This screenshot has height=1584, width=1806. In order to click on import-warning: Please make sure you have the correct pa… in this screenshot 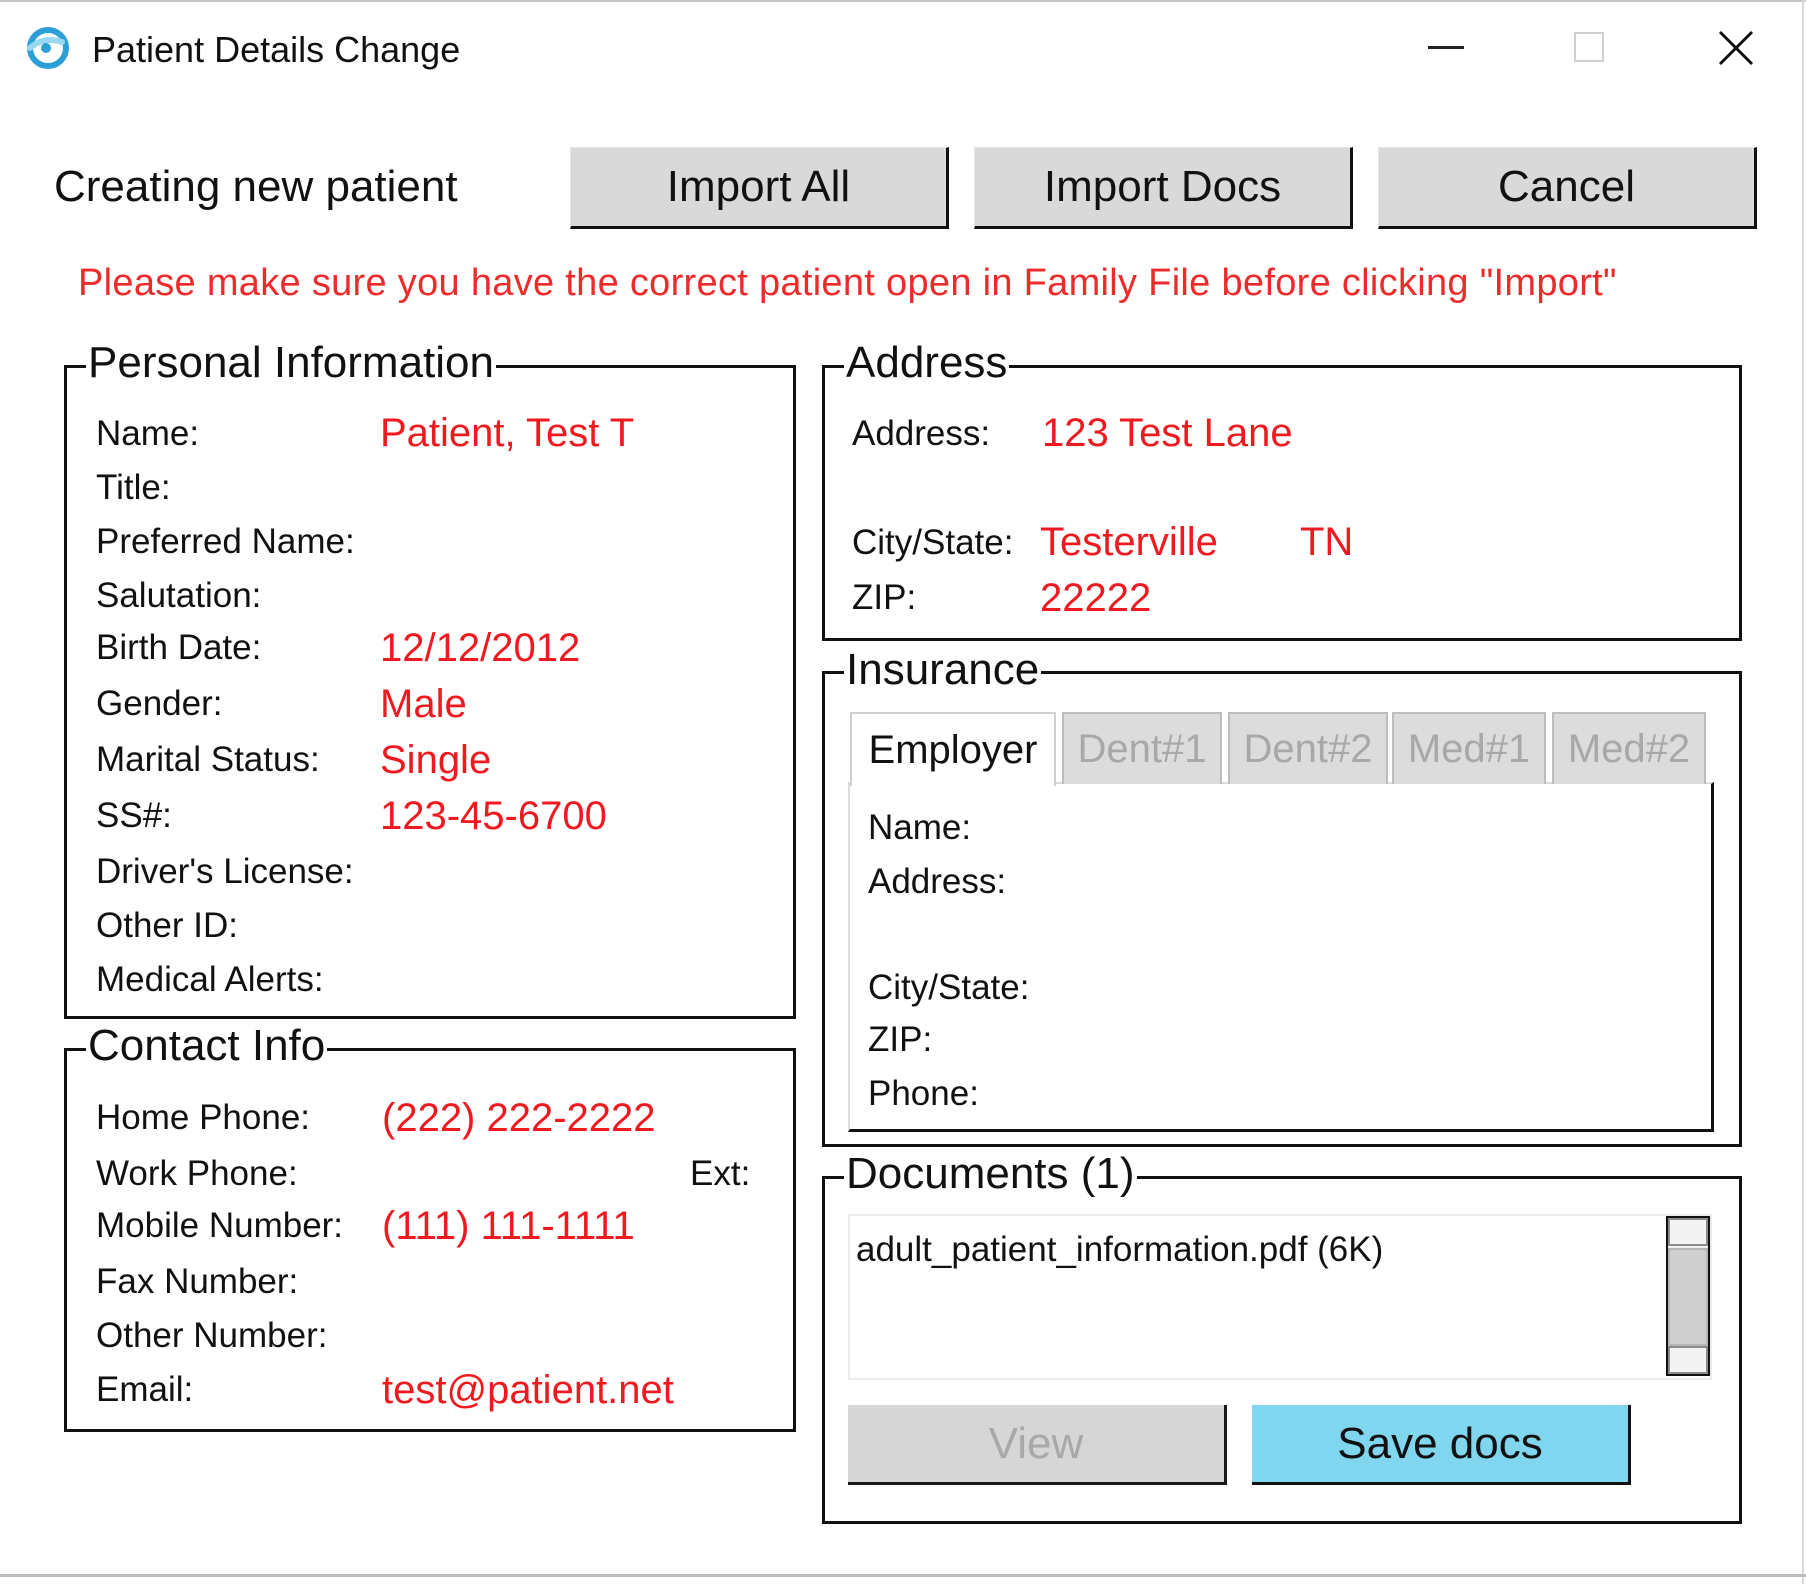, I will do `click(847, 283)`.